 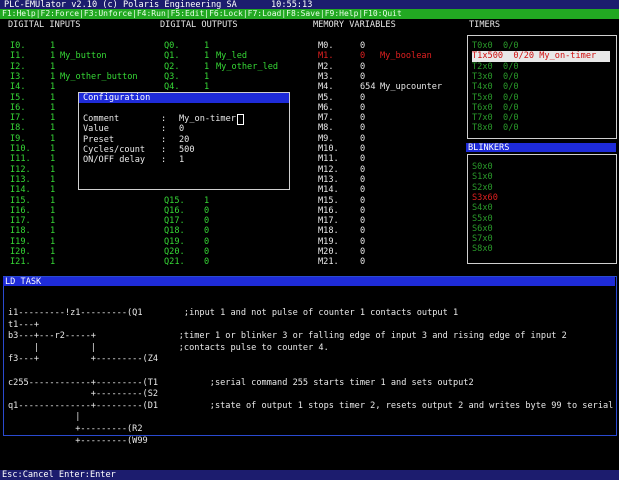 What do you see at coordinates (23, 325) in the screenshot?
I see `ld-line: t1---+` at bounding box center [23, 325].